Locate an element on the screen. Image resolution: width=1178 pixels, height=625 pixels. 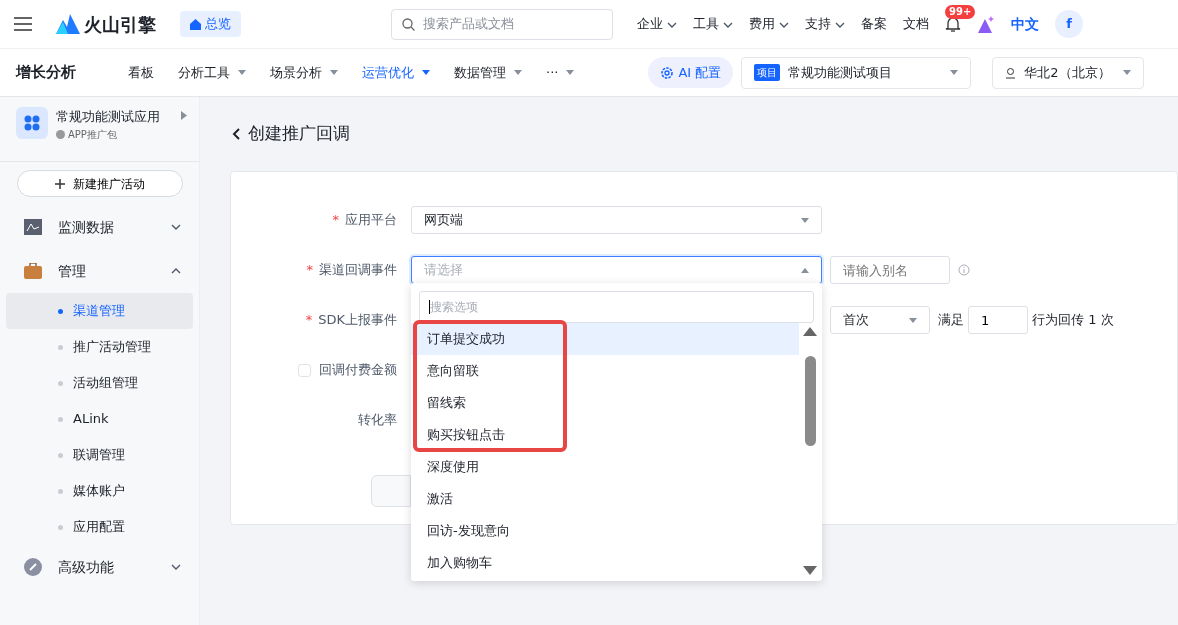
logo-text: 火山引擎 is located at coordinates (120, 24).